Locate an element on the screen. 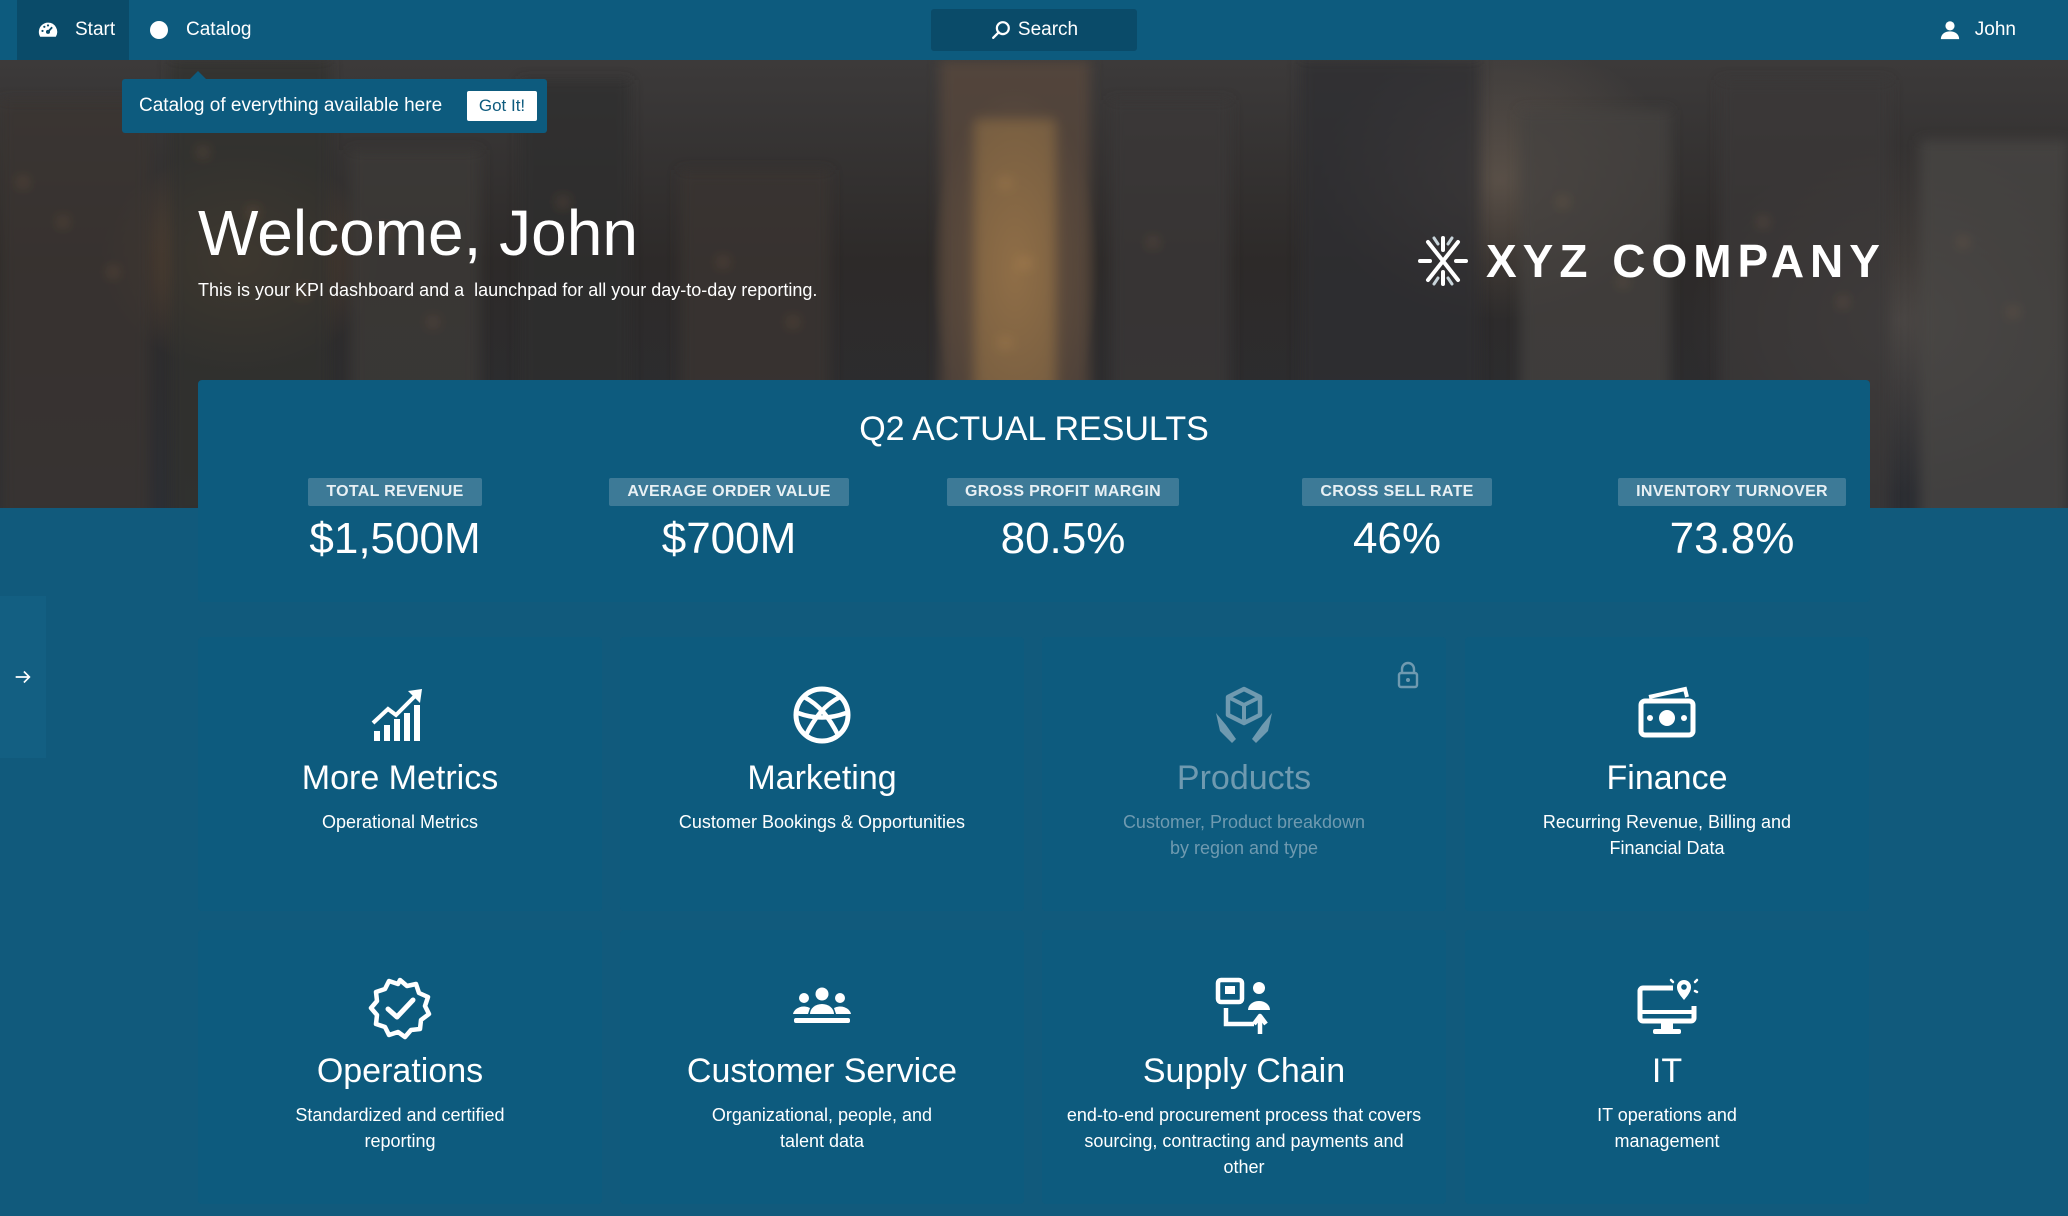 This screenshot has width=2068, height=1216. kpi-label: CROSS SELL RATE is located at coordinates (1397, 492).